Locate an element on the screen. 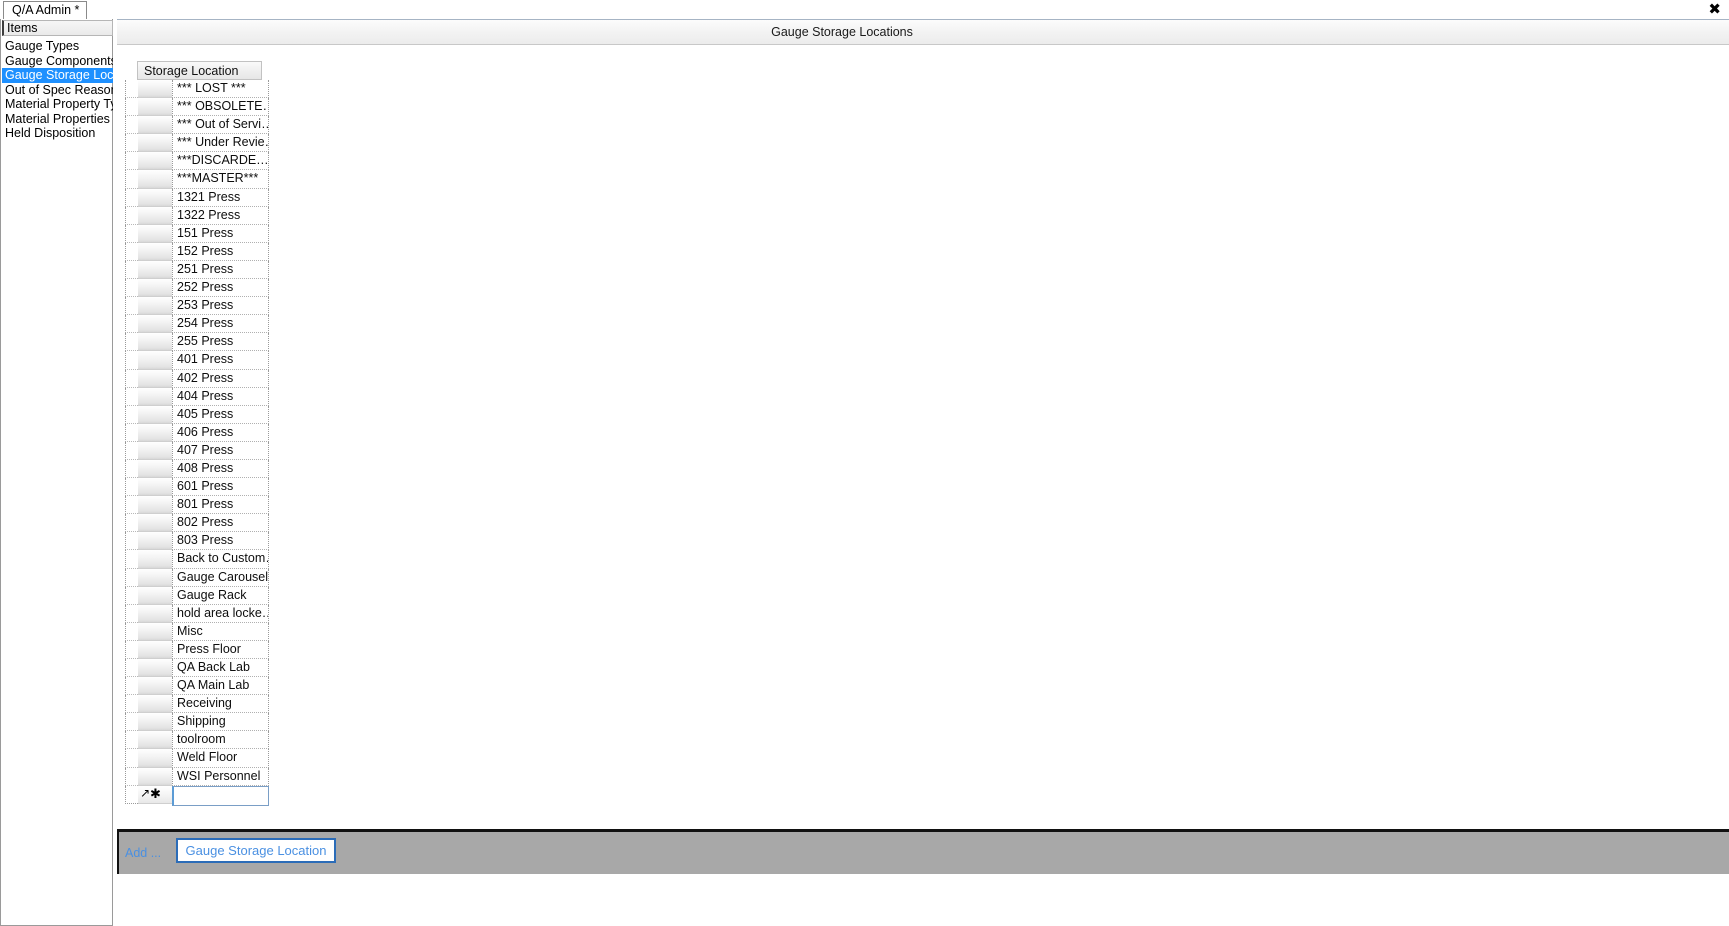  new-row-selector-cell: ↖ ✱ is located at coordinates (155, 794).